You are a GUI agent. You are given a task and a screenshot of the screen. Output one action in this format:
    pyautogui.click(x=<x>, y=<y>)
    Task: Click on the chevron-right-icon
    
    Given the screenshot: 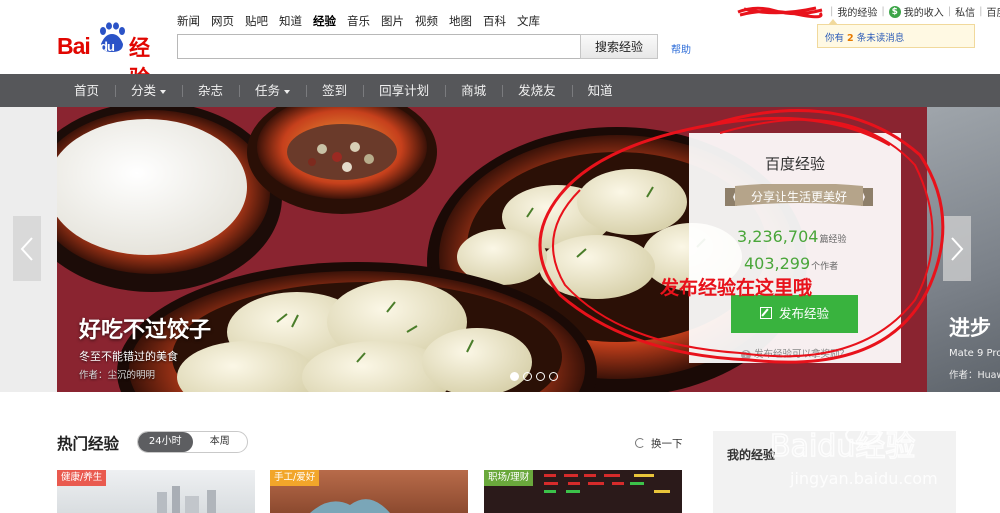 What is the action you would take?
    pyautogui.click(x=957, y=249)
    